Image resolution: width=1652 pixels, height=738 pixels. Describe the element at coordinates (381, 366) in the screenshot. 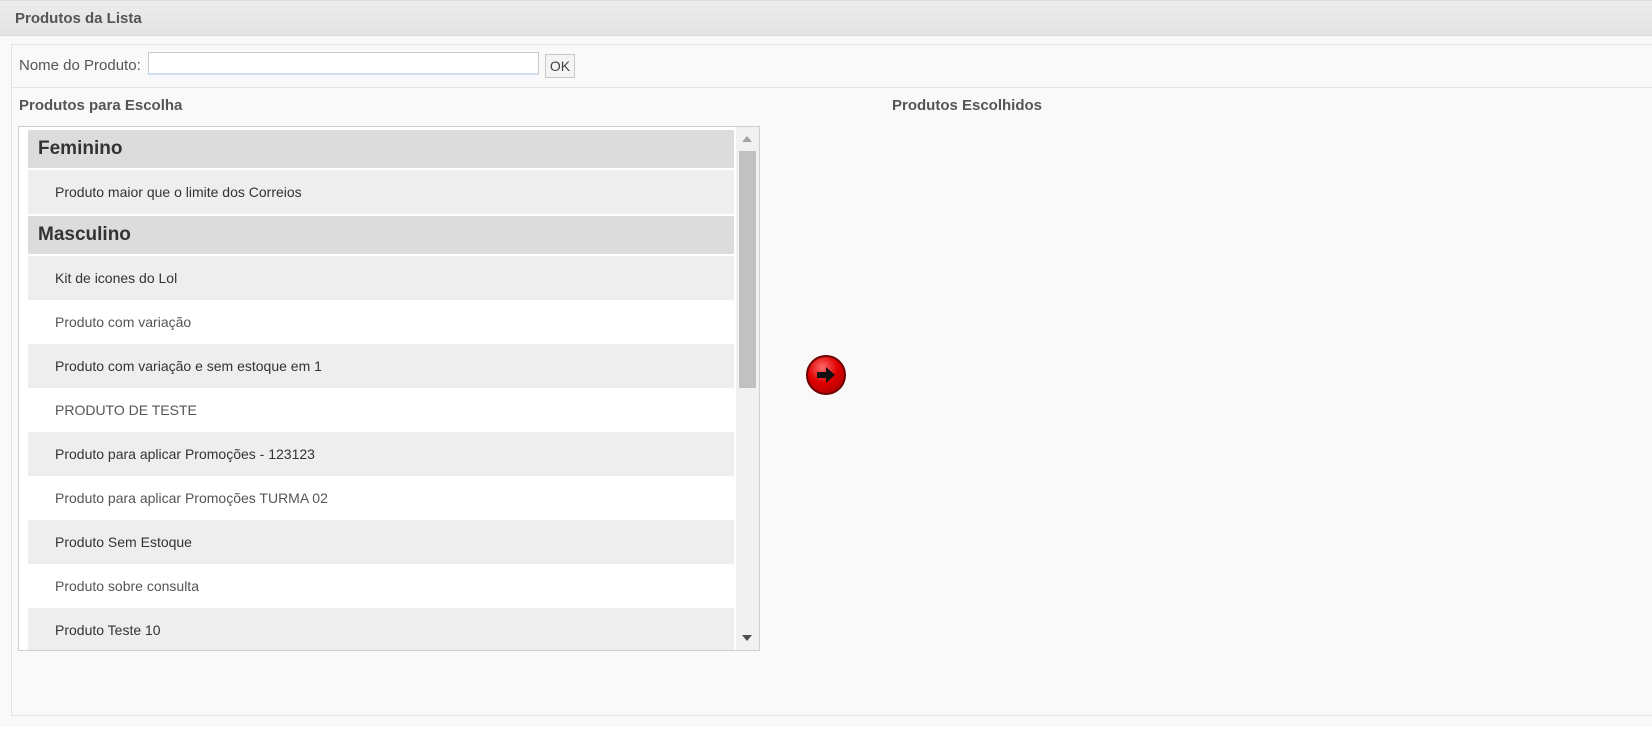

I see `list-item: Produto com variação e sem estoque em 1` at that location.